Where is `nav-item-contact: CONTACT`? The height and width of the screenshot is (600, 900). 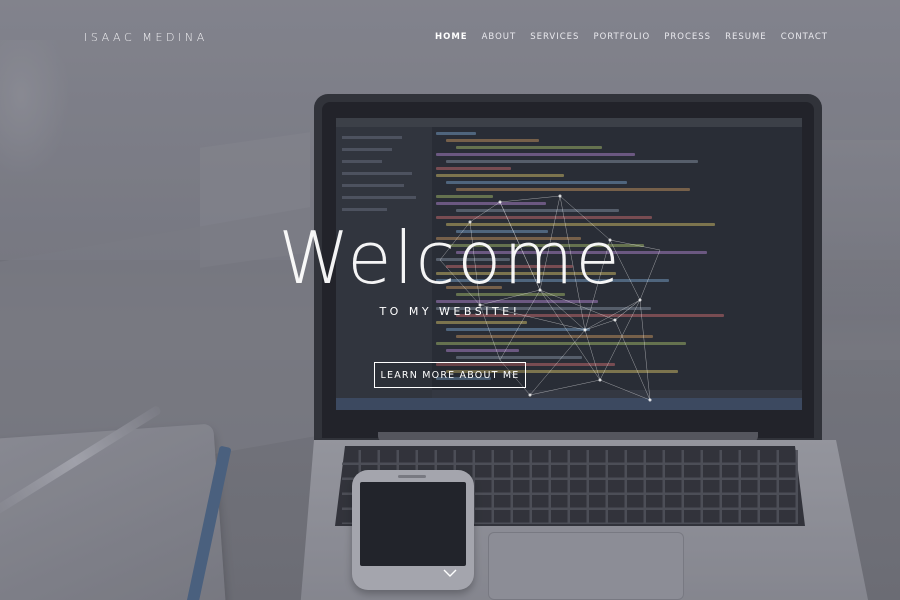 nav-item-contact: CONTACT is located at coordinates (804, 37).